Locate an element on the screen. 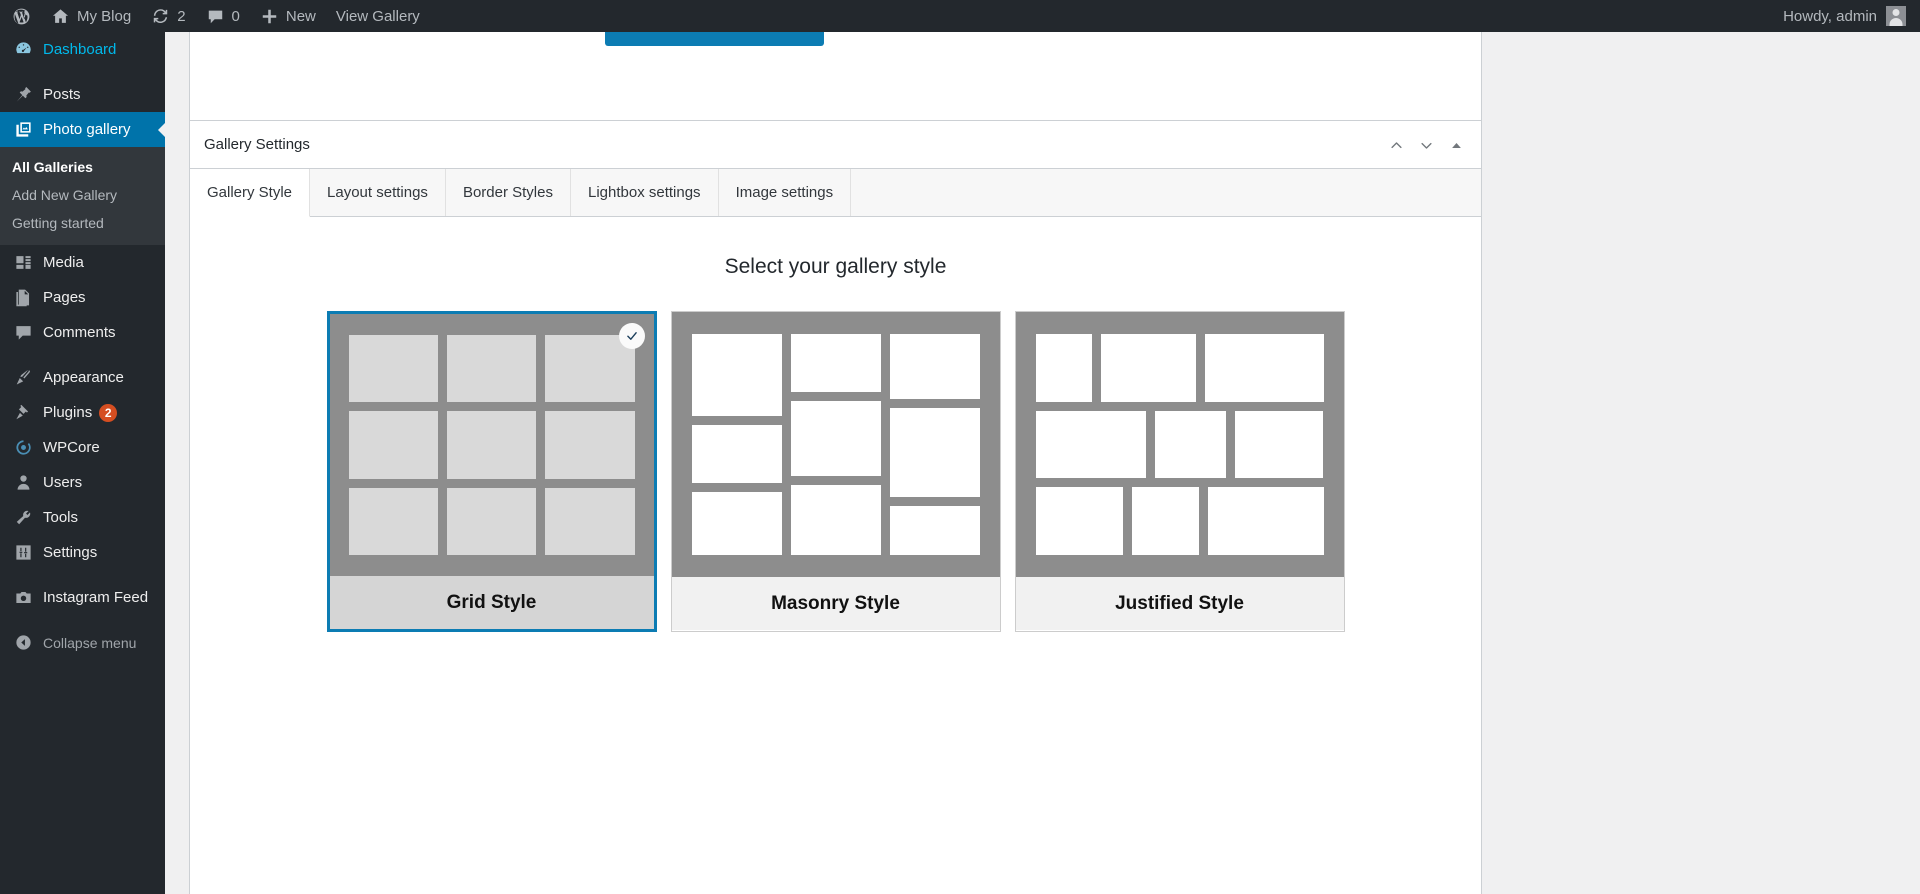  style-option-masonry: Masonry Style is located at coordinates (835, 471).